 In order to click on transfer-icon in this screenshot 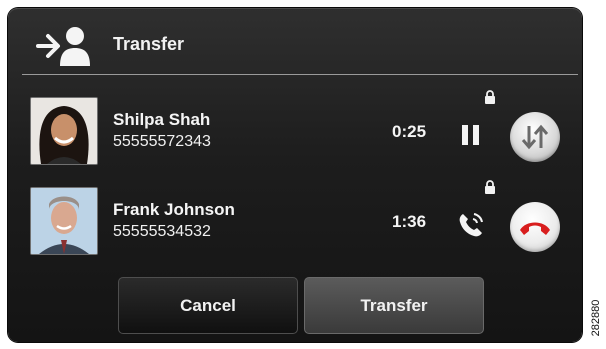, I will do `click(63, 46)`.